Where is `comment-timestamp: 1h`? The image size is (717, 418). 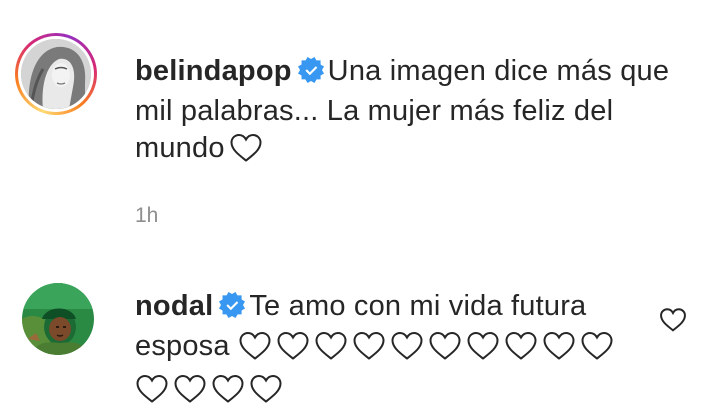 comment-timestamp: 1h is located at coordinates (146, 216).